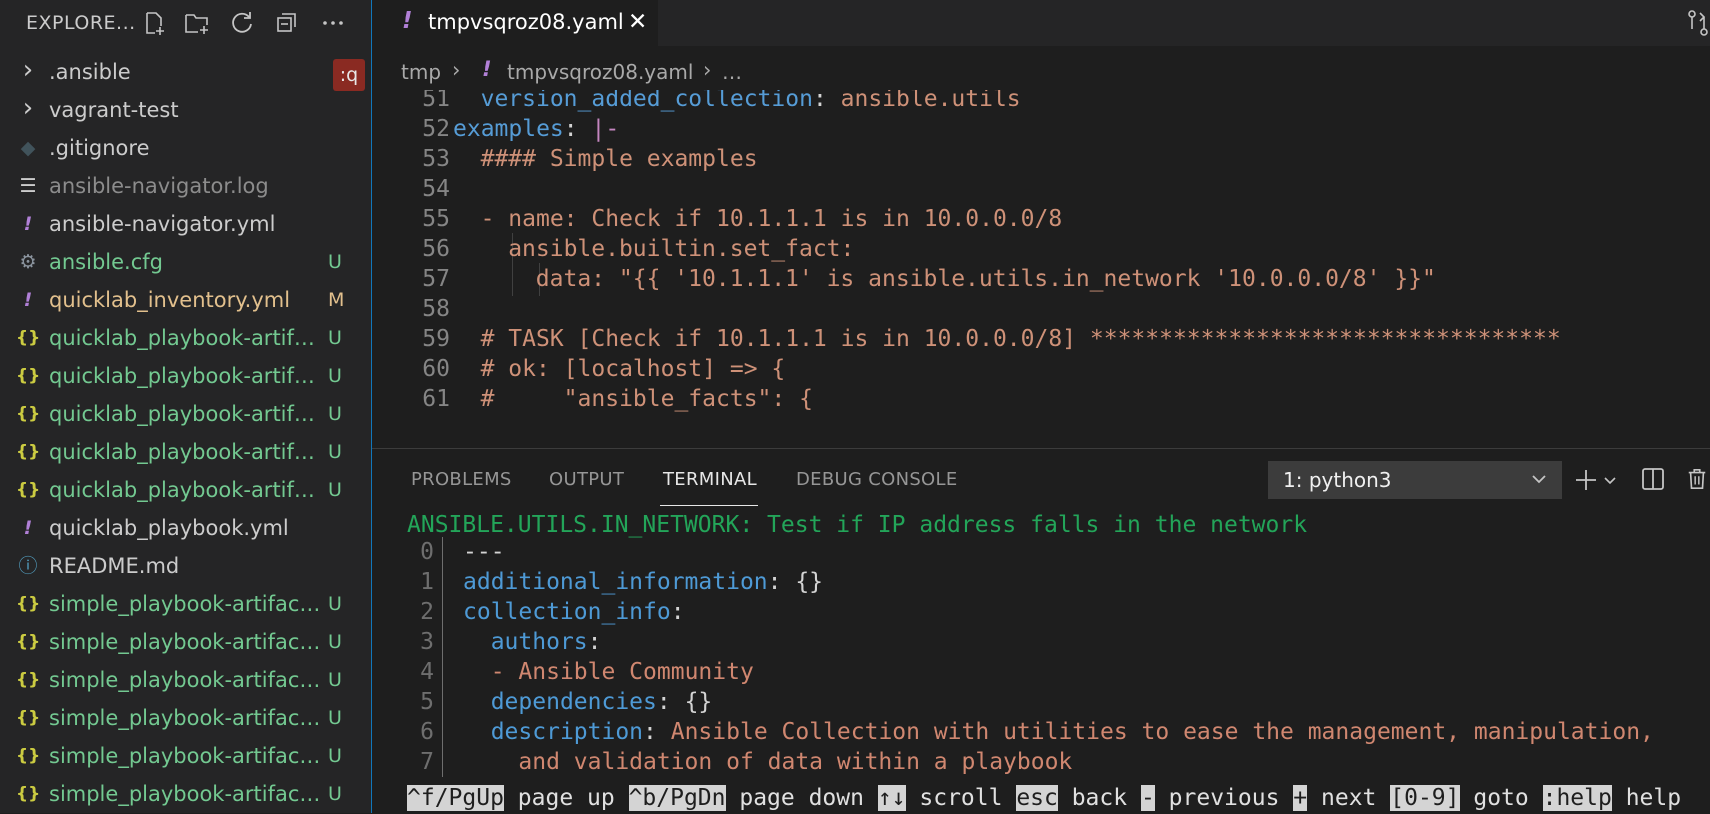  Describe the element at coordinates (436, 129) in the screenshot. I see `line-number: 52` at that location.